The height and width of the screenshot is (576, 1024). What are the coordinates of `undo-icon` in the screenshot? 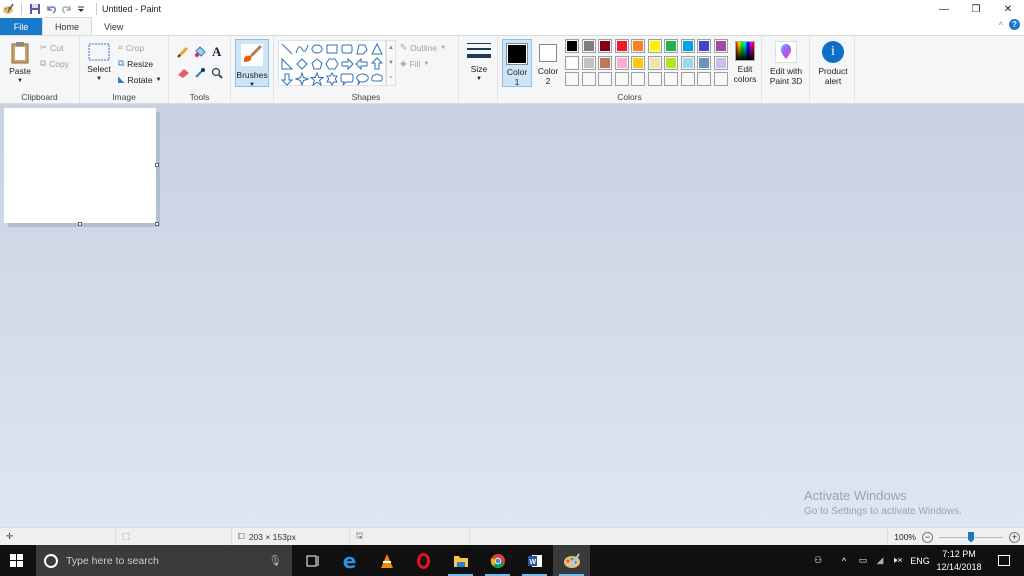 It's located at (51, 9).